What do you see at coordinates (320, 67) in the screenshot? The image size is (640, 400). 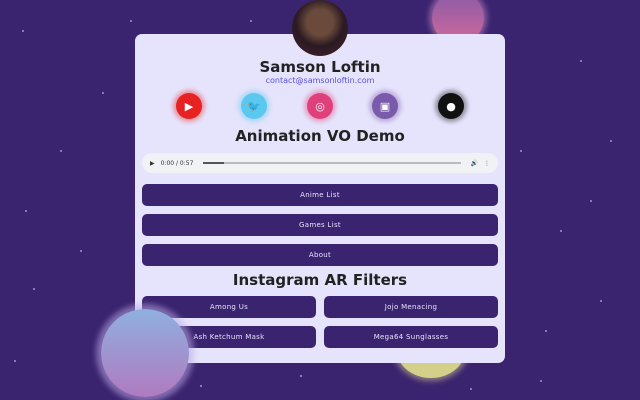 I see `profile-name: Samson Loftin` at bounding box center [320, 67].